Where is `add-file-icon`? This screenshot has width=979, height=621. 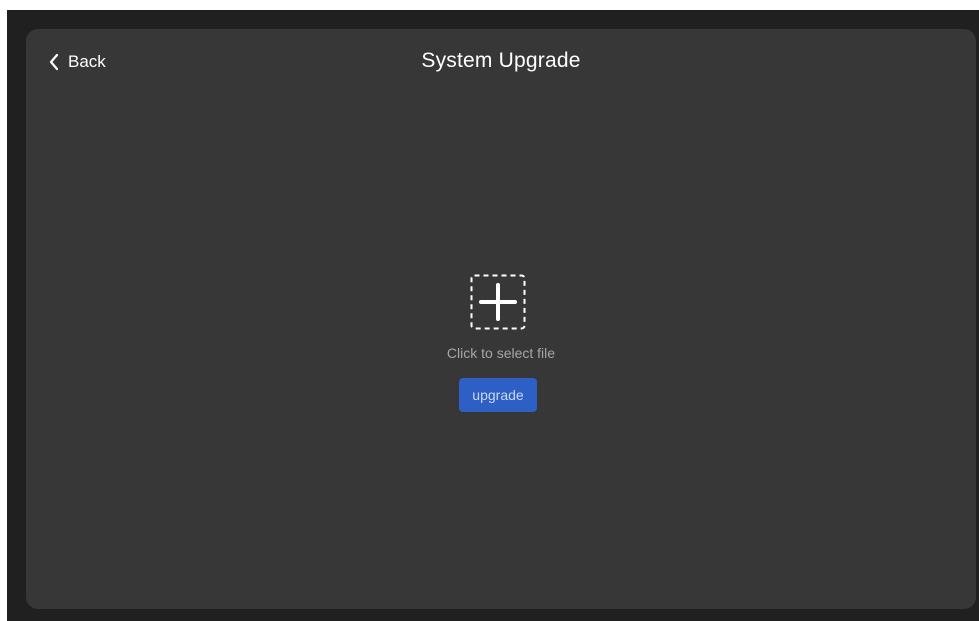 add-file-icon is located at coordinates (498, 302).